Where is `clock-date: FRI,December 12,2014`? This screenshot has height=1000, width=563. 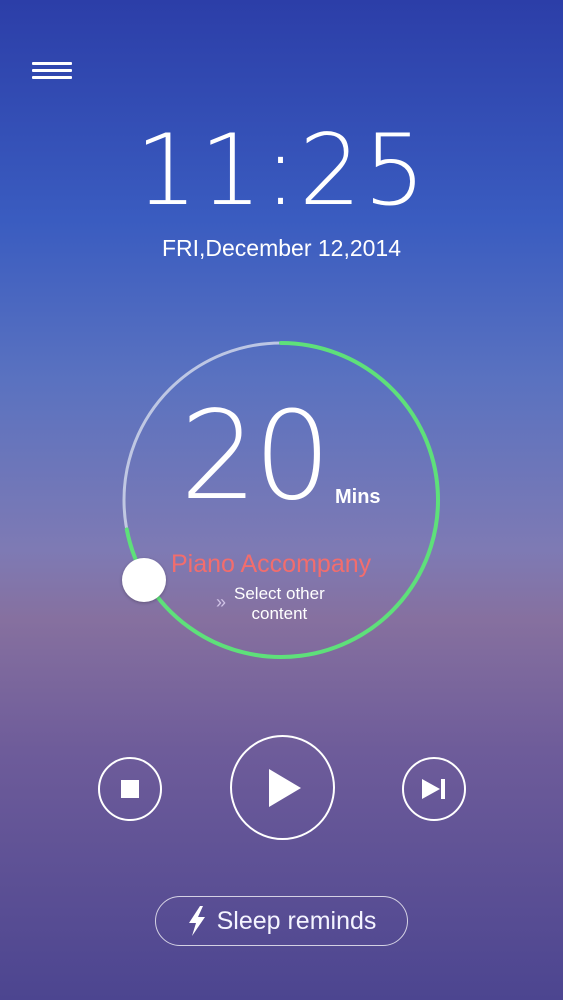 clock-date: FRI,December 12,2014 is located at coordinates (281, 248).